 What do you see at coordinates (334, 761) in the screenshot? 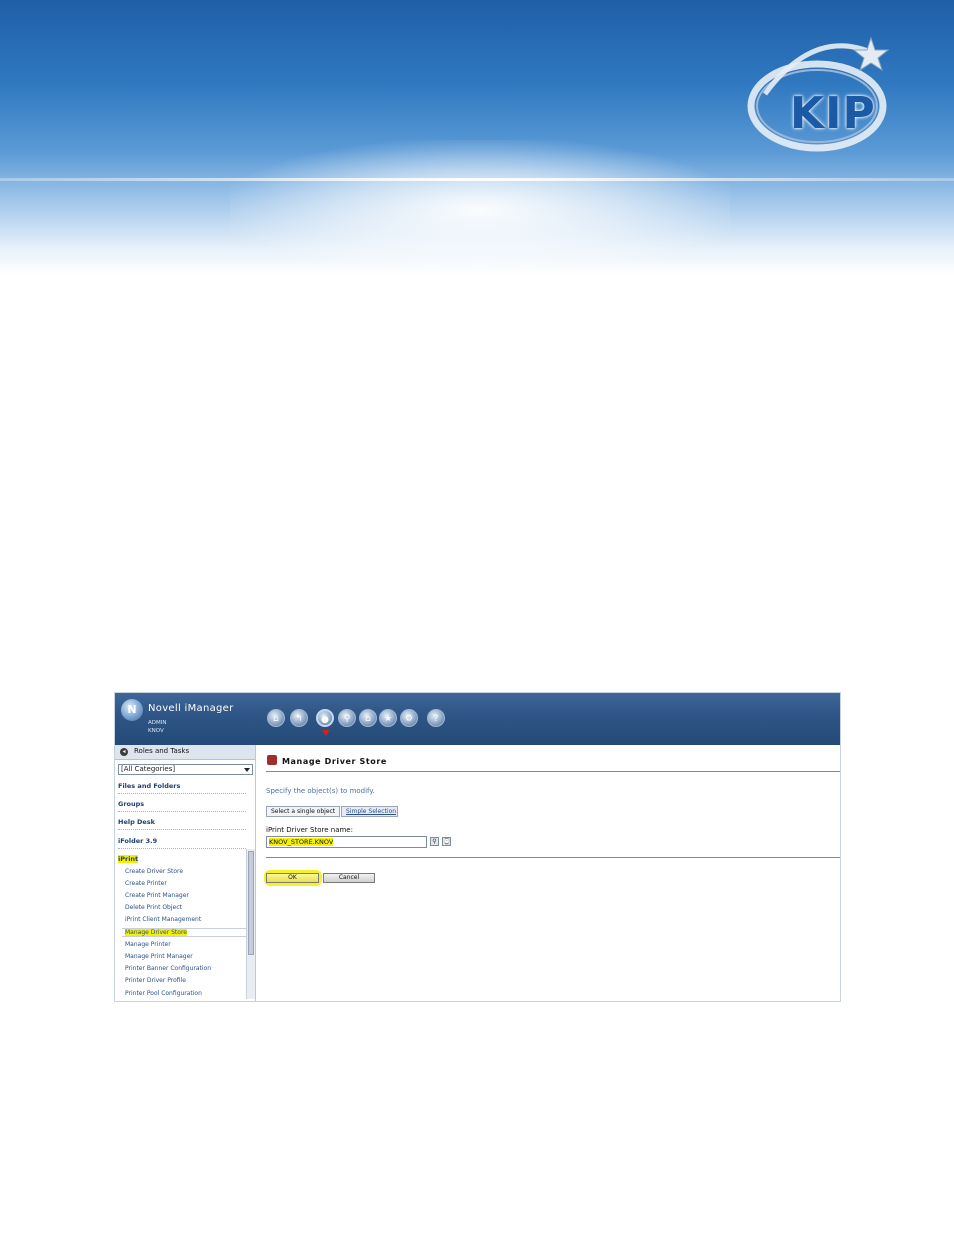
I see `page-title: Manage Driver Store` at bounding box center [334, 761].